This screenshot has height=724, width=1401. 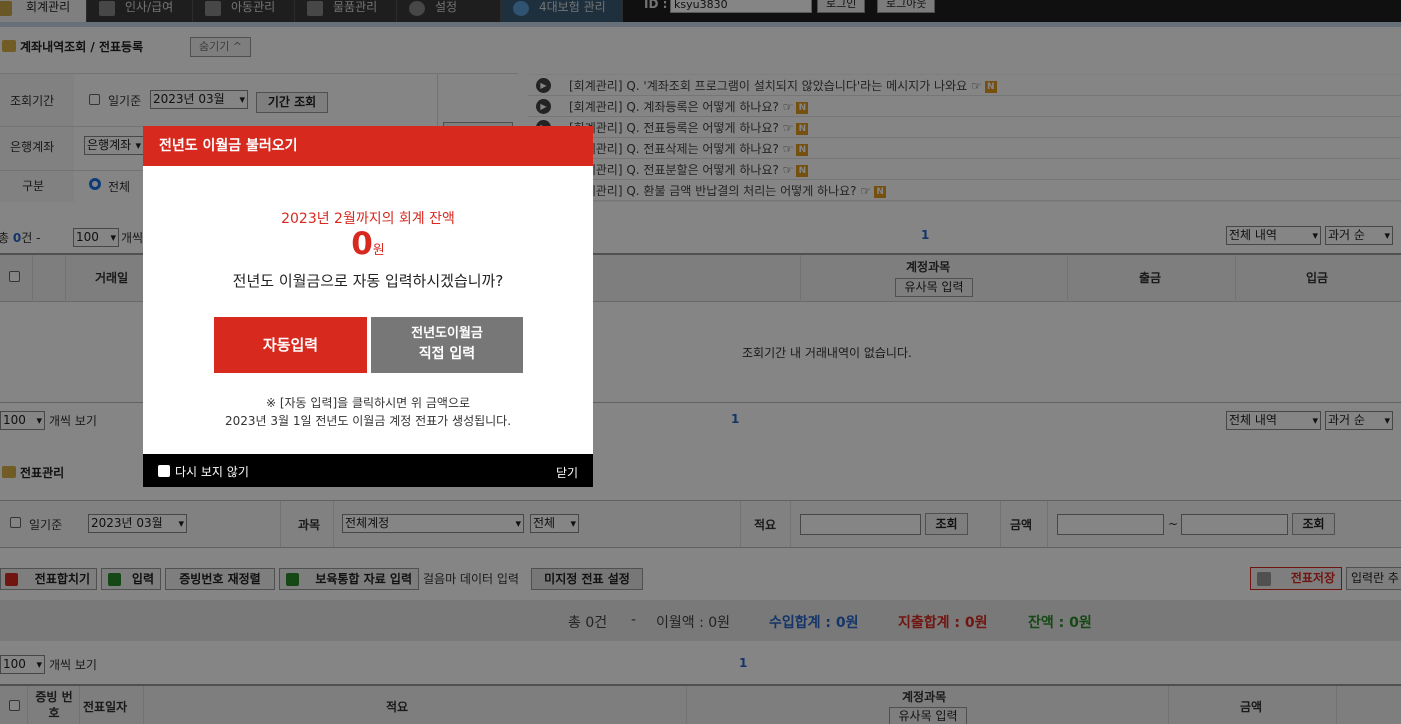 I want to click on modal-amount: 0원, so click(x=368, y=244).